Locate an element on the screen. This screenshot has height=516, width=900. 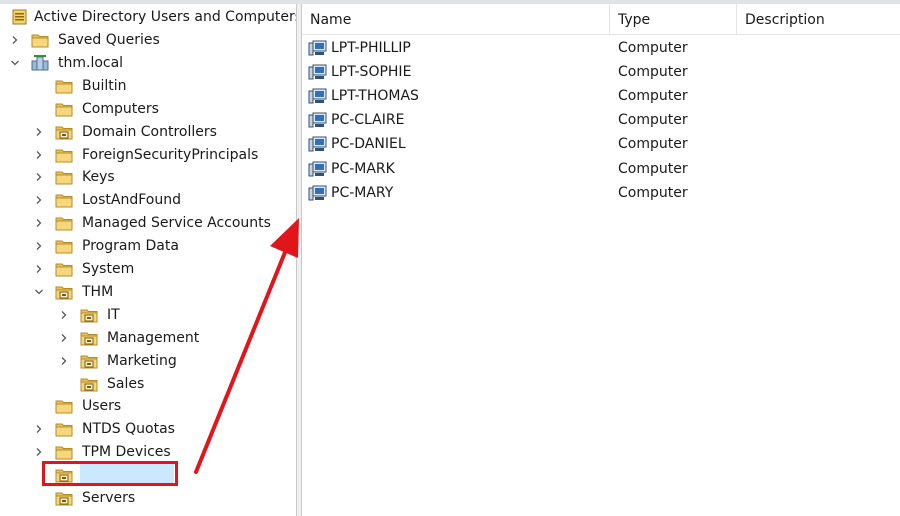
tree-item-management: Management is located at coordinates (148, 338).